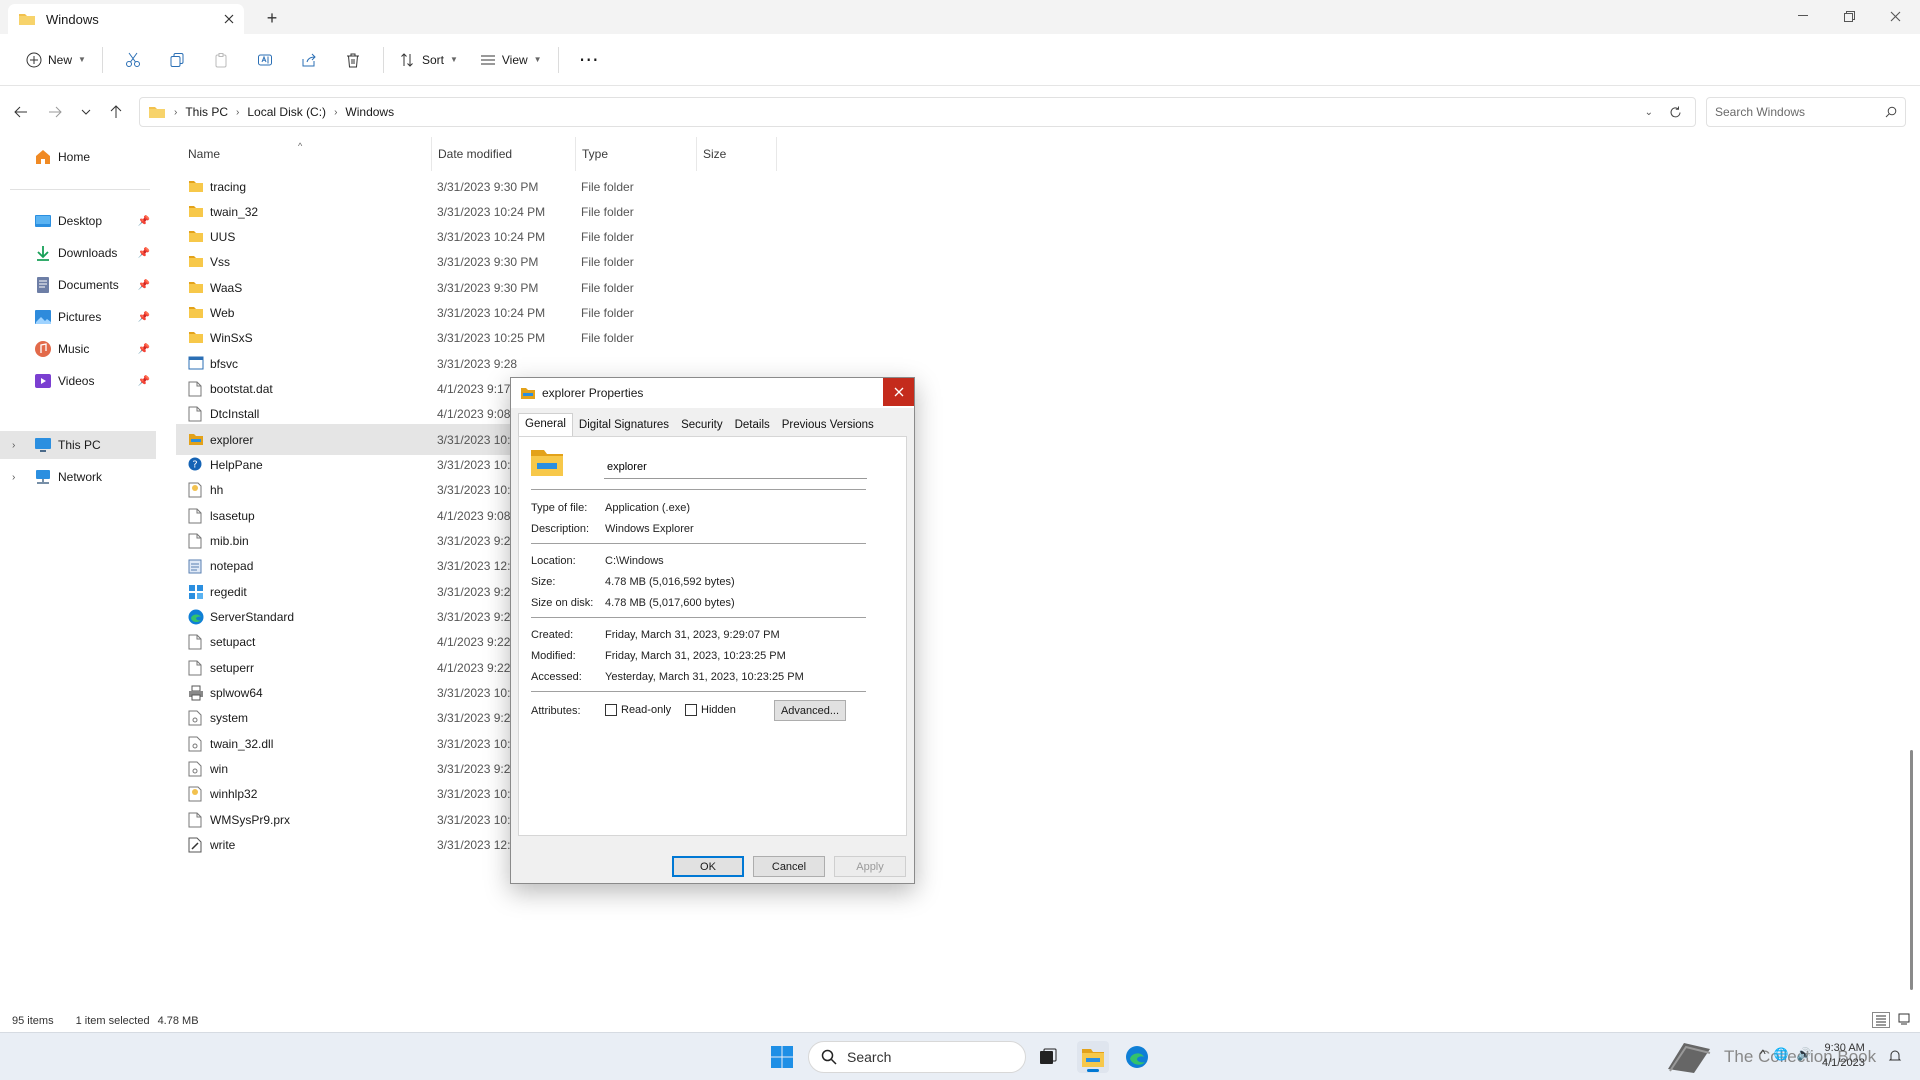  What do you see at coordinates (78, 317) in the screenshot?
I see `sidebar-item-pictures: Pictures 📌` at bounding box center [78, 317].